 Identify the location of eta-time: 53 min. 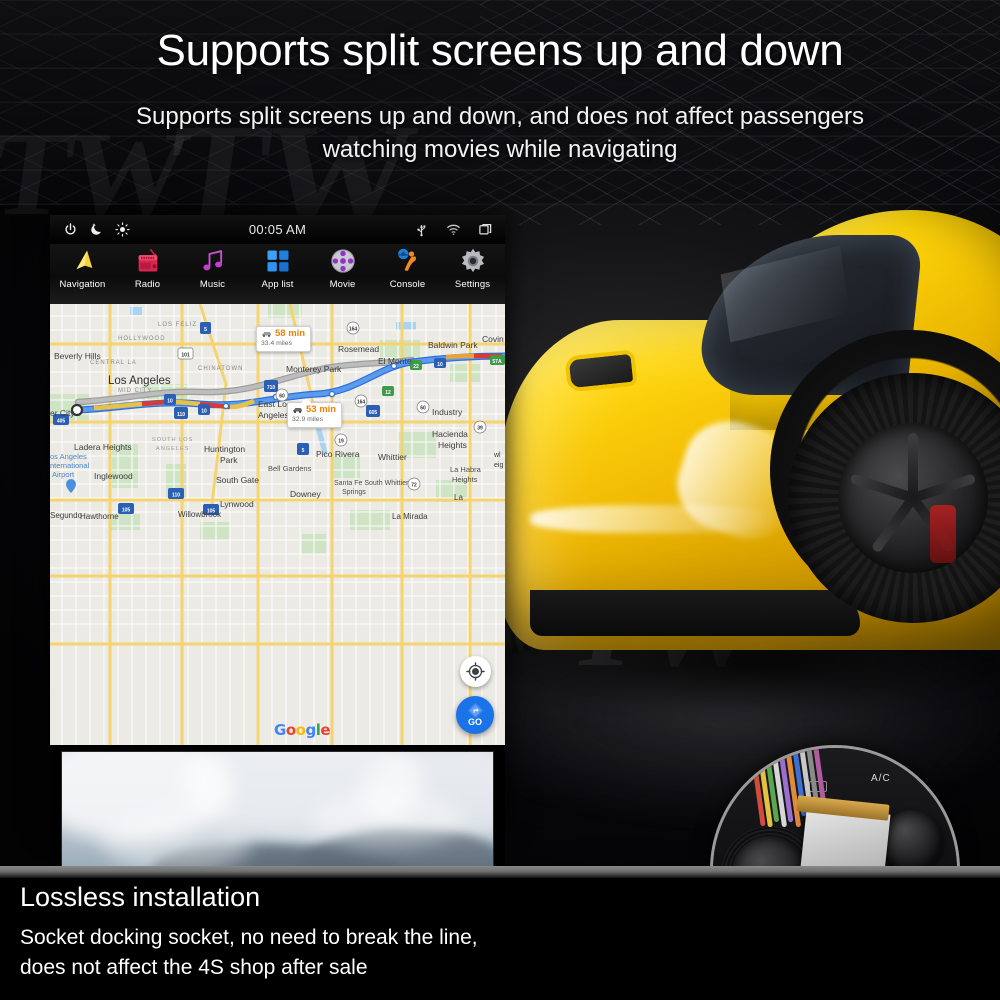
(321, 409).